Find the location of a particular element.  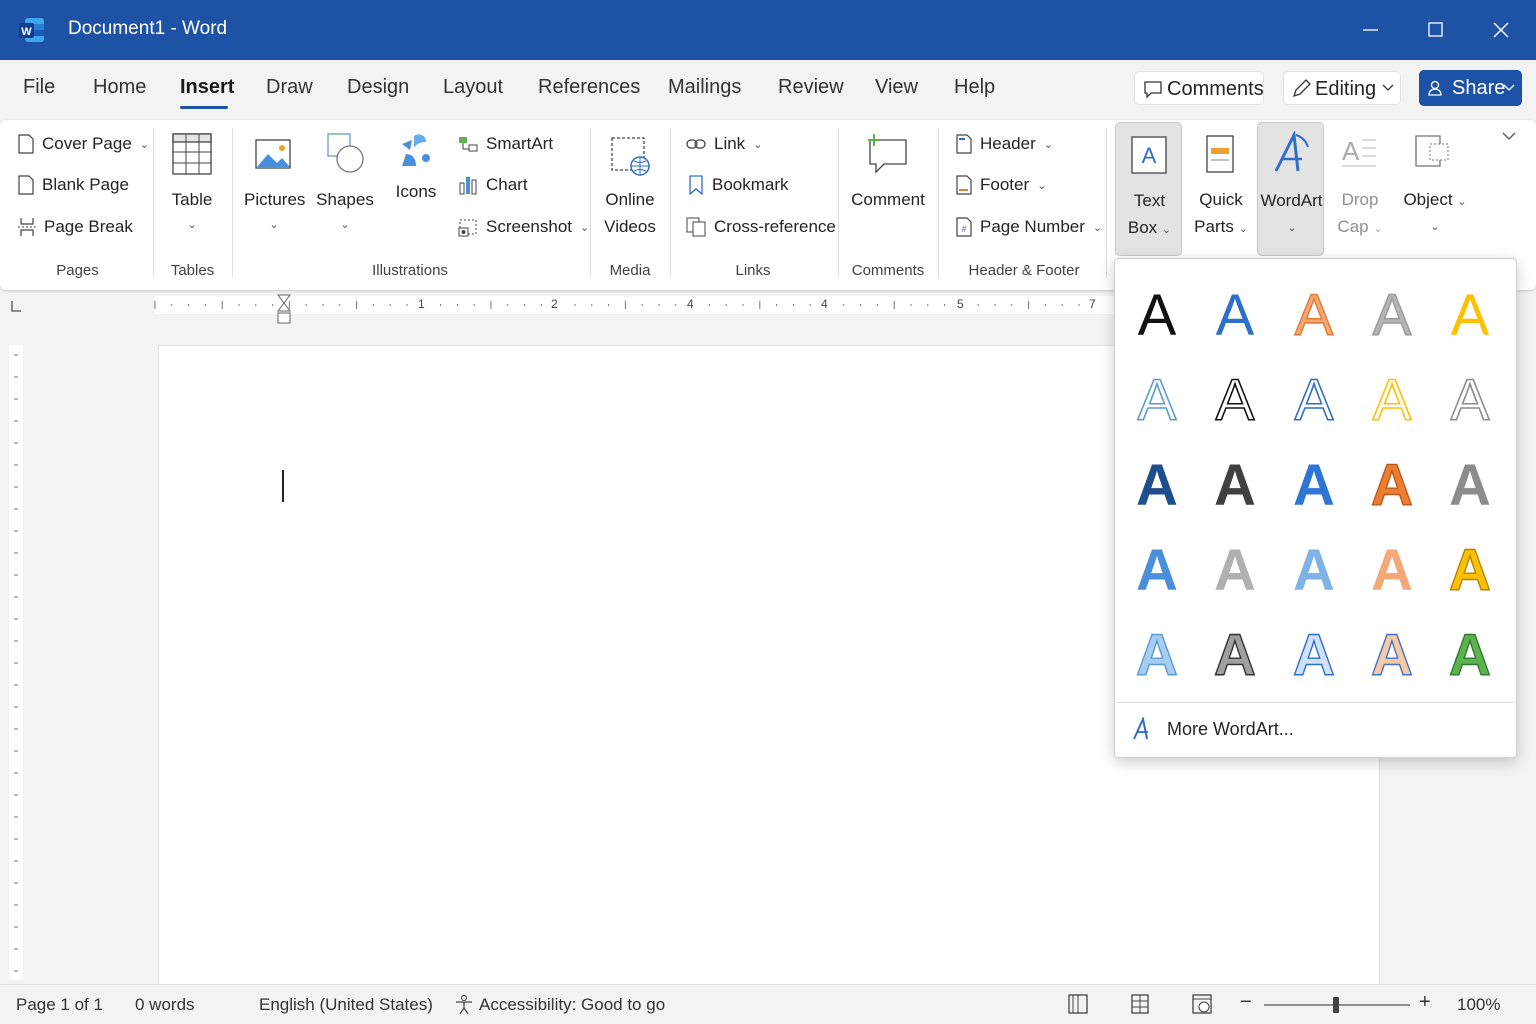

page-break-button: Page Break is located at coordinates (75, 227).